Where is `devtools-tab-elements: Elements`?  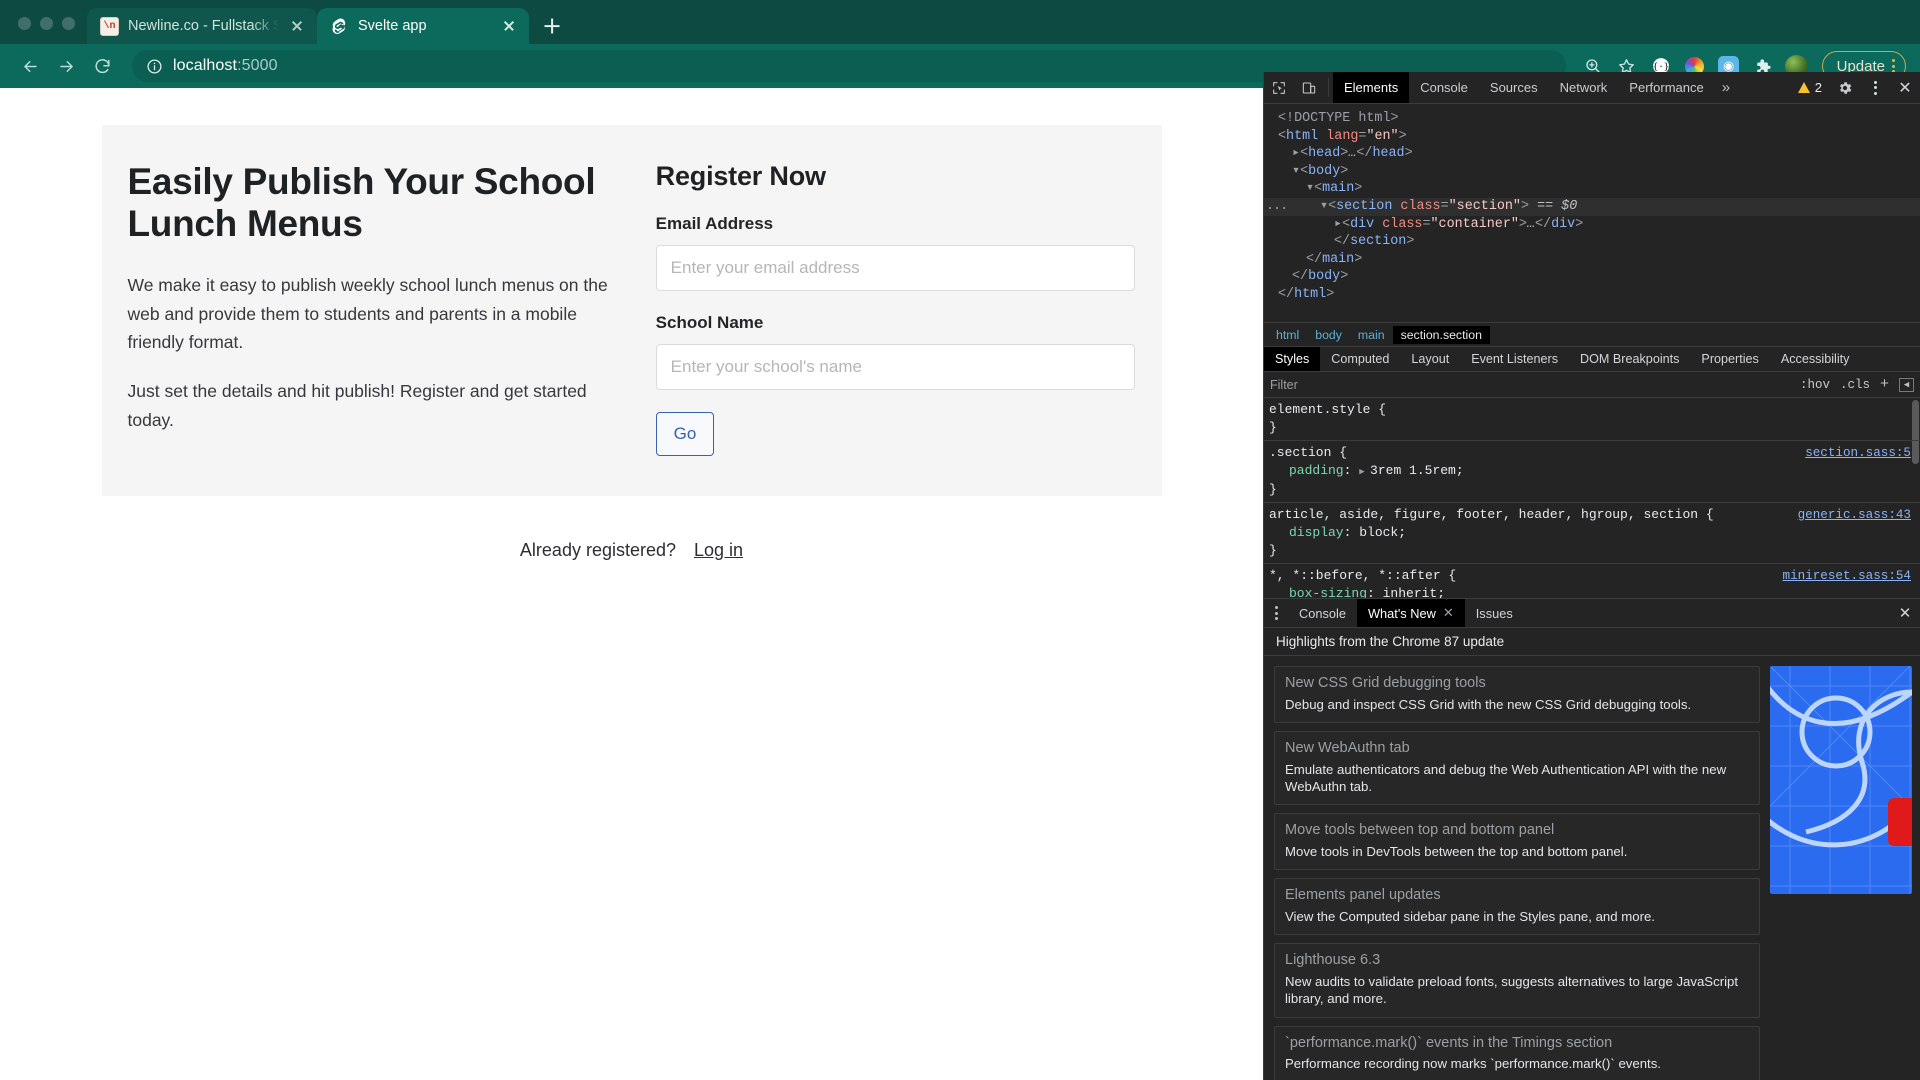 devtools-tab-elements: Elements is located at coordinates (1371, 87).